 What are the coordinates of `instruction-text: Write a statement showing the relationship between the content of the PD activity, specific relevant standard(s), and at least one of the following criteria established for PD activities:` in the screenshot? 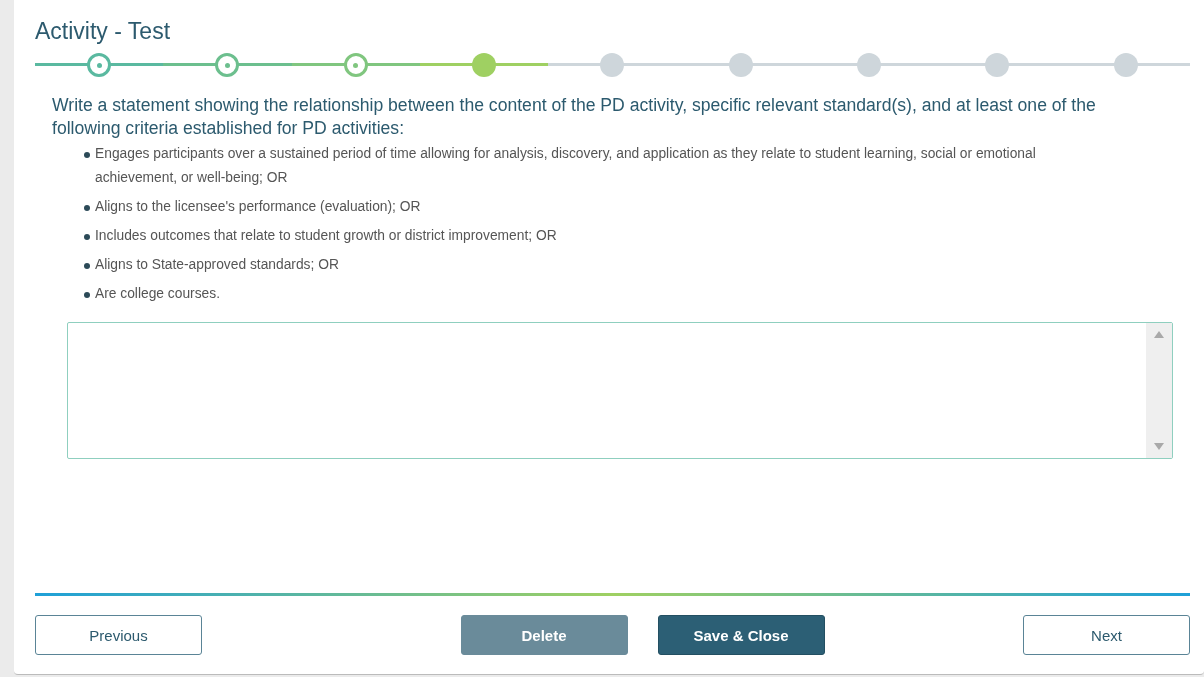 It's located at (574, 117).